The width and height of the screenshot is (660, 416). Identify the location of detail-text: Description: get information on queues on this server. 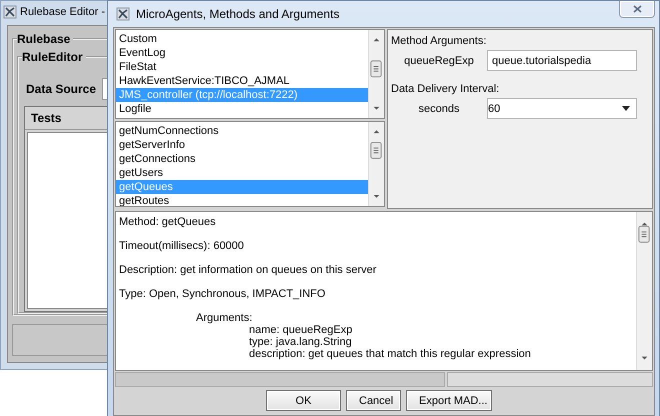
(248, 270).